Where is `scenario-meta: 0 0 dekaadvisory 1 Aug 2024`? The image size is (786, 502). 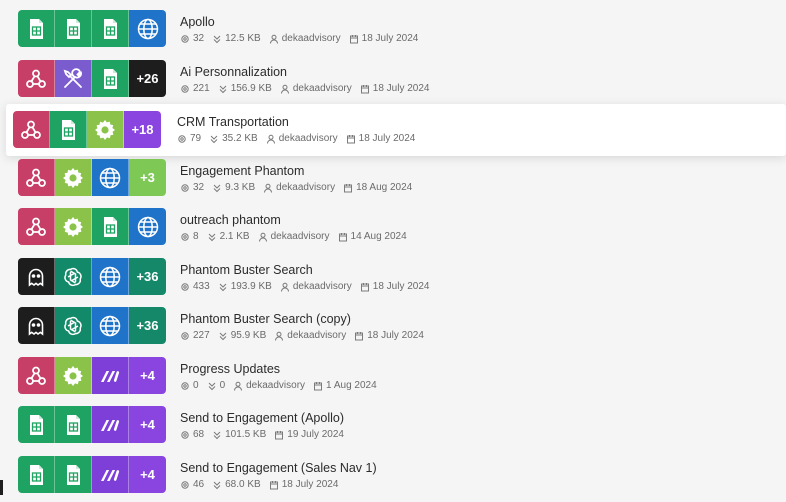
scenario-meta: 0 0 dekaadvisory 1 Aug 2024 is located at coordinates (282, 385).